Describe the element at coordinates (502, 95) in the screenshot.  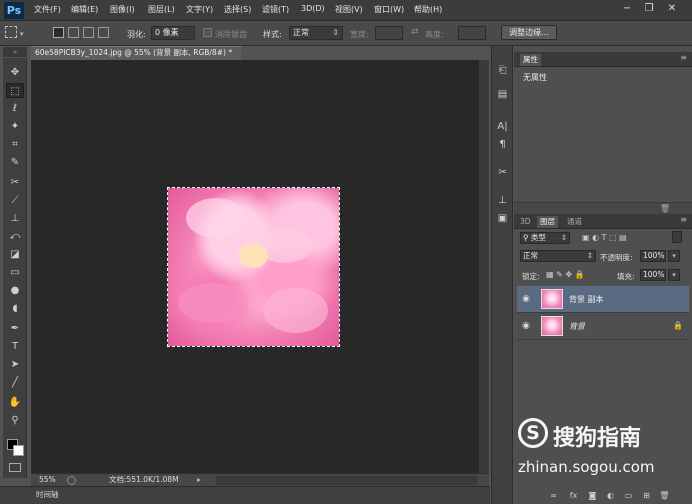
I see `swatches-icon: ▤` at that location.